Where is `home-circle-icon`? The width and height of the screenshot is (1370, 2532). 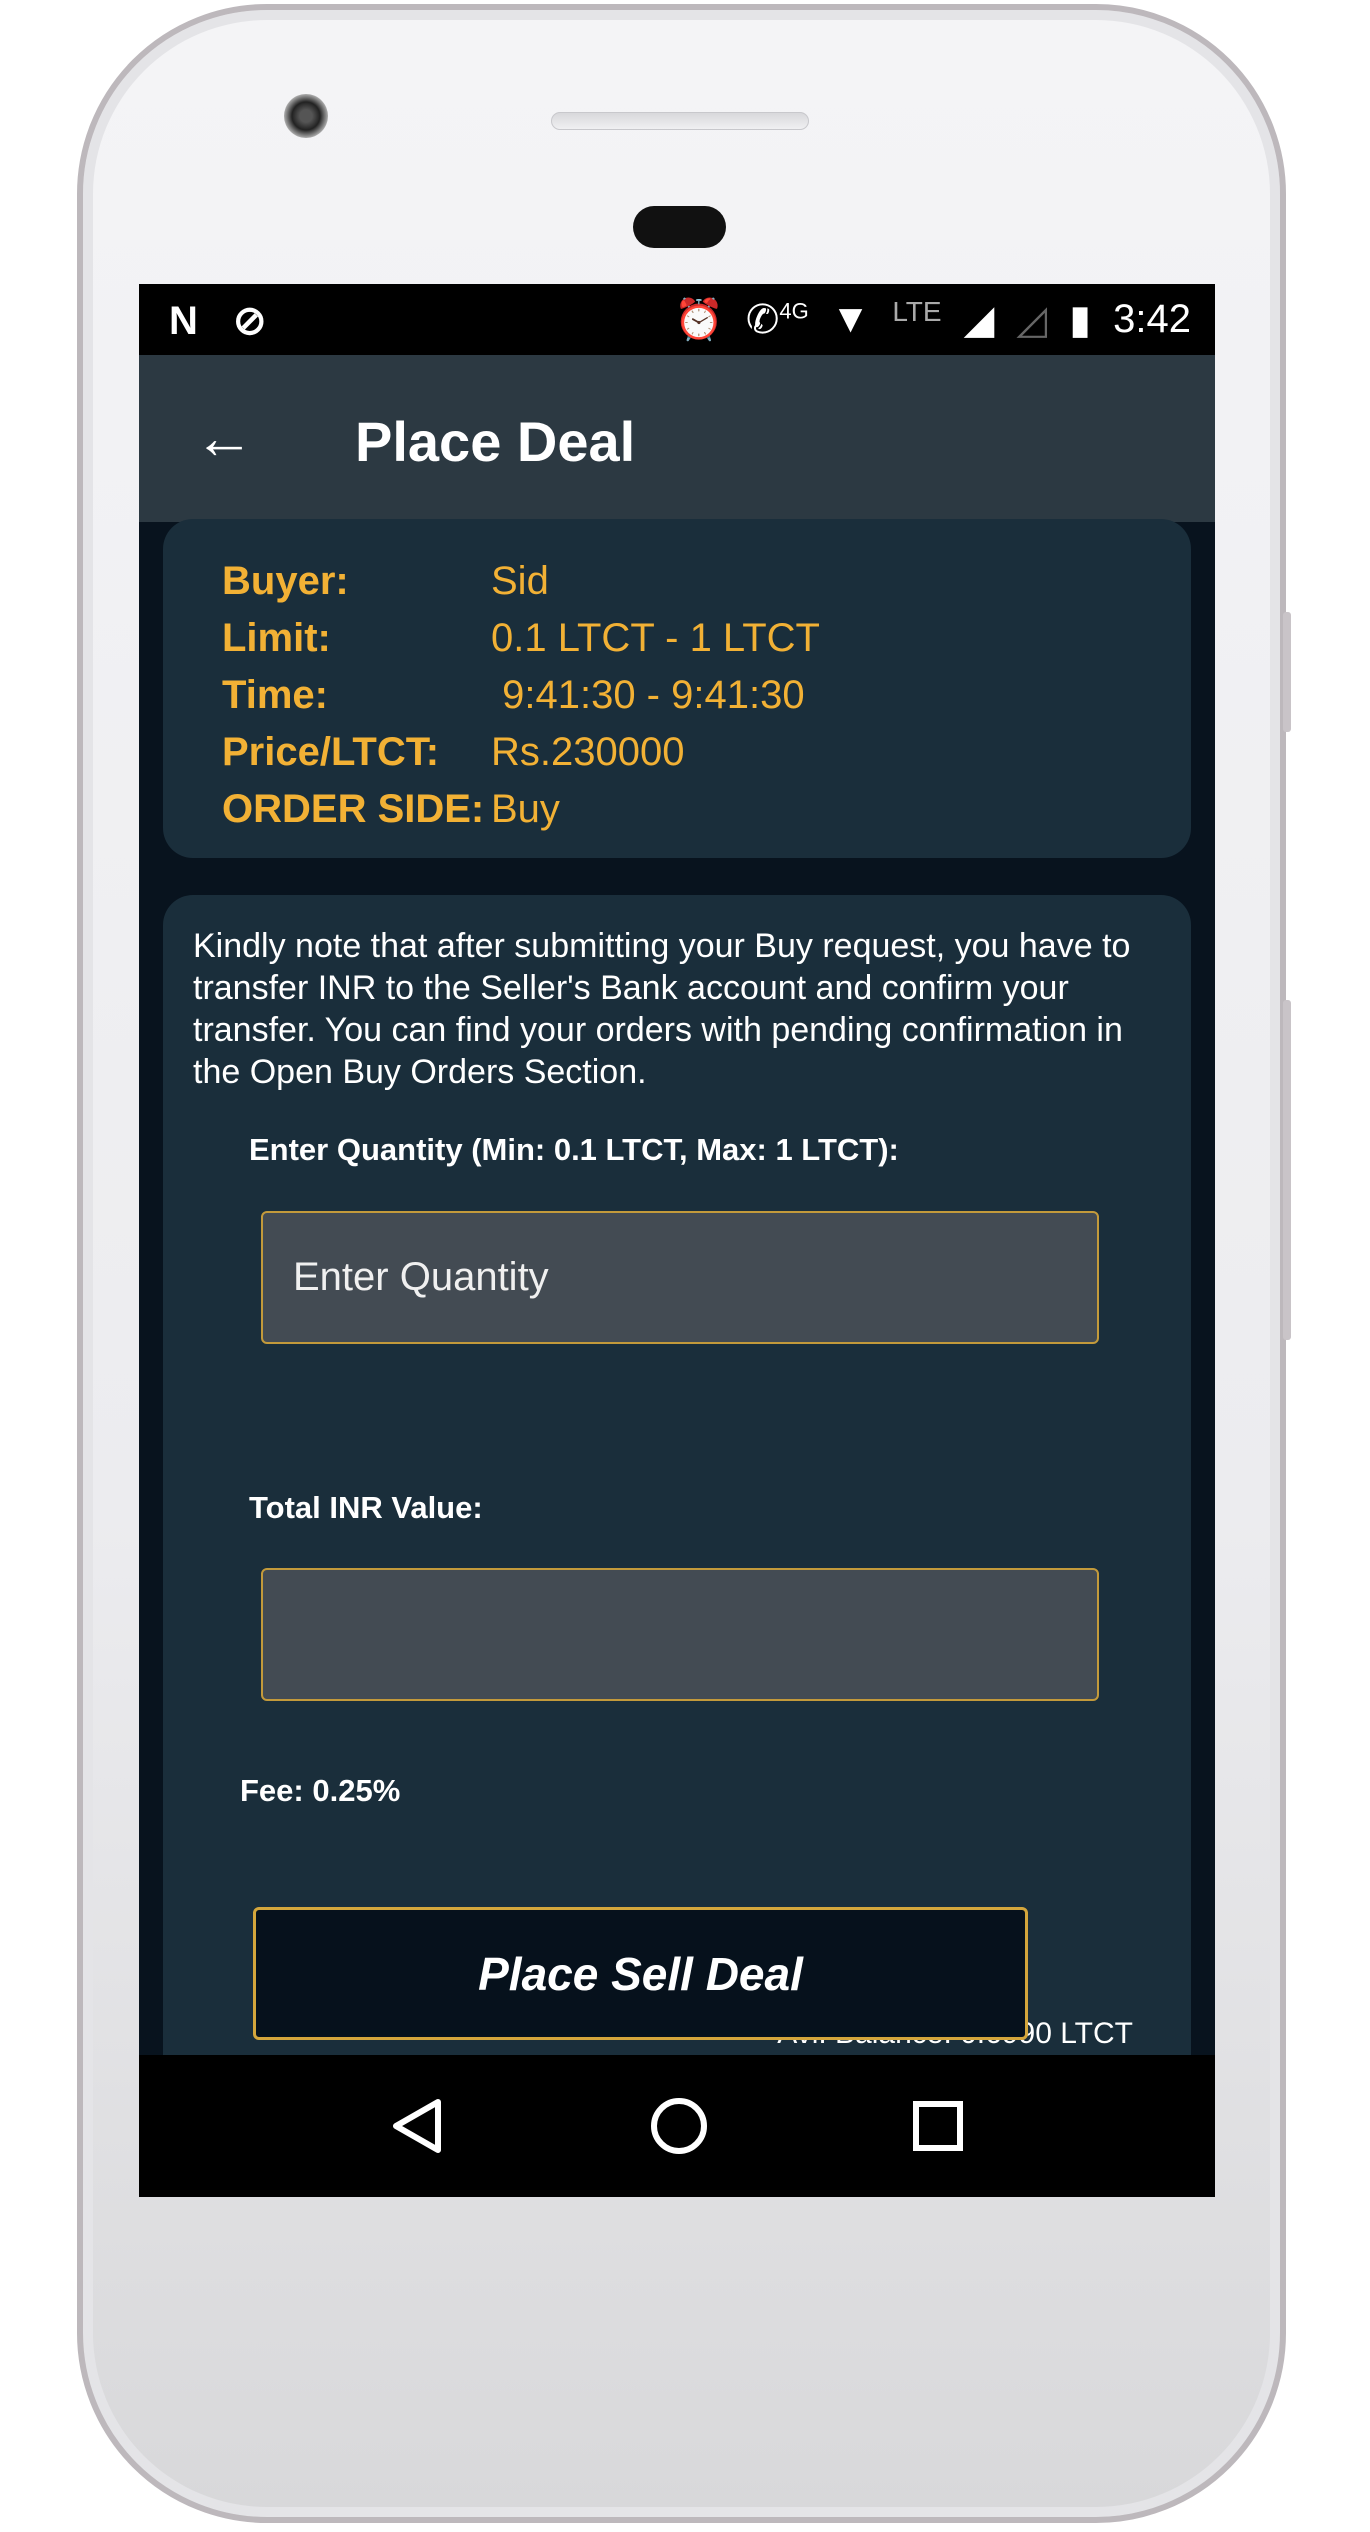 home-circle-icon is located at coordinates (679, 2126).